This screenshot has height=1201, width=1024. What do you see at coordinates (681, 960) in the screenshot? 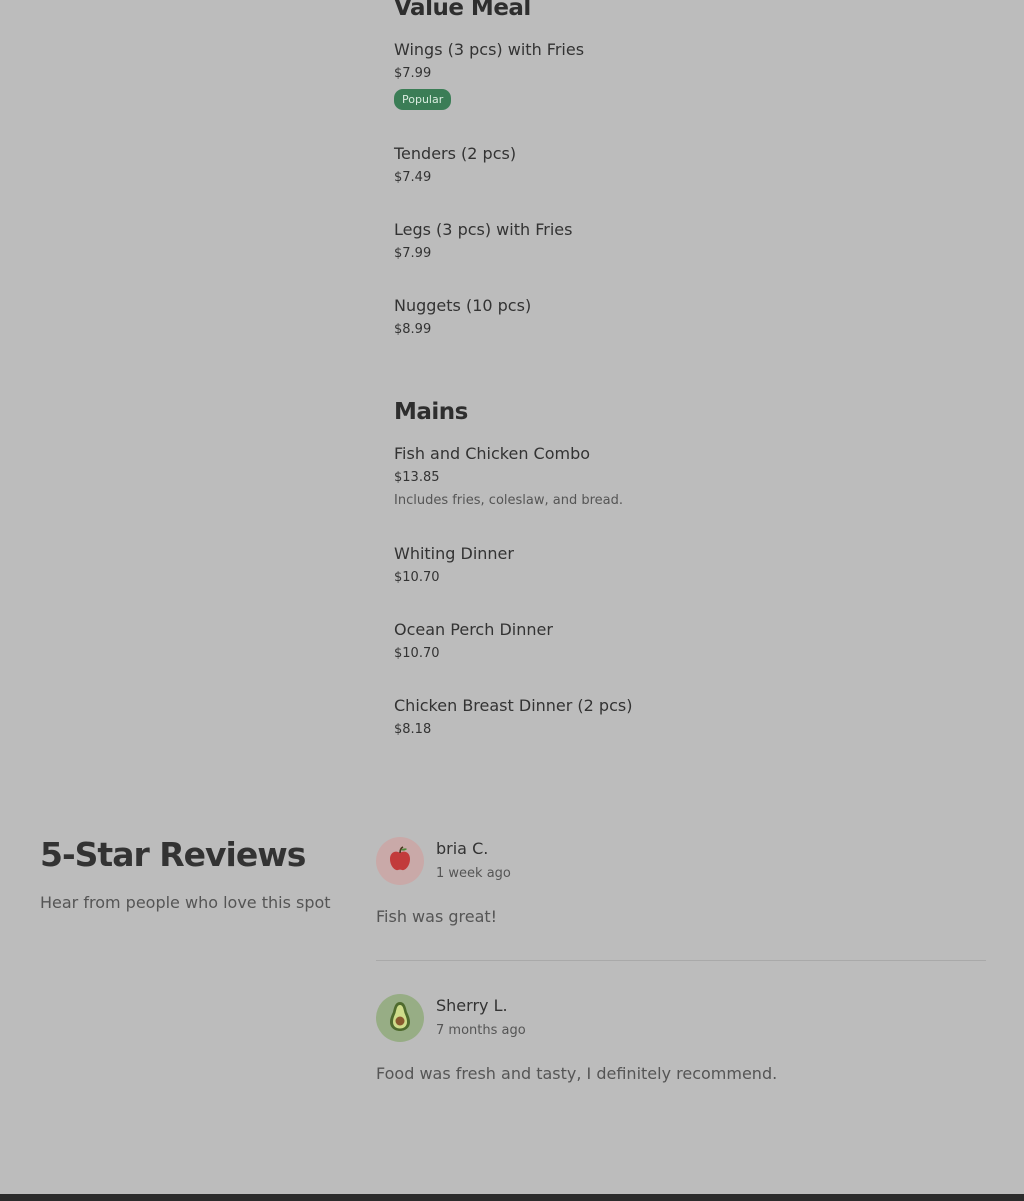
I see `divider` at bounding box center [681, 960].